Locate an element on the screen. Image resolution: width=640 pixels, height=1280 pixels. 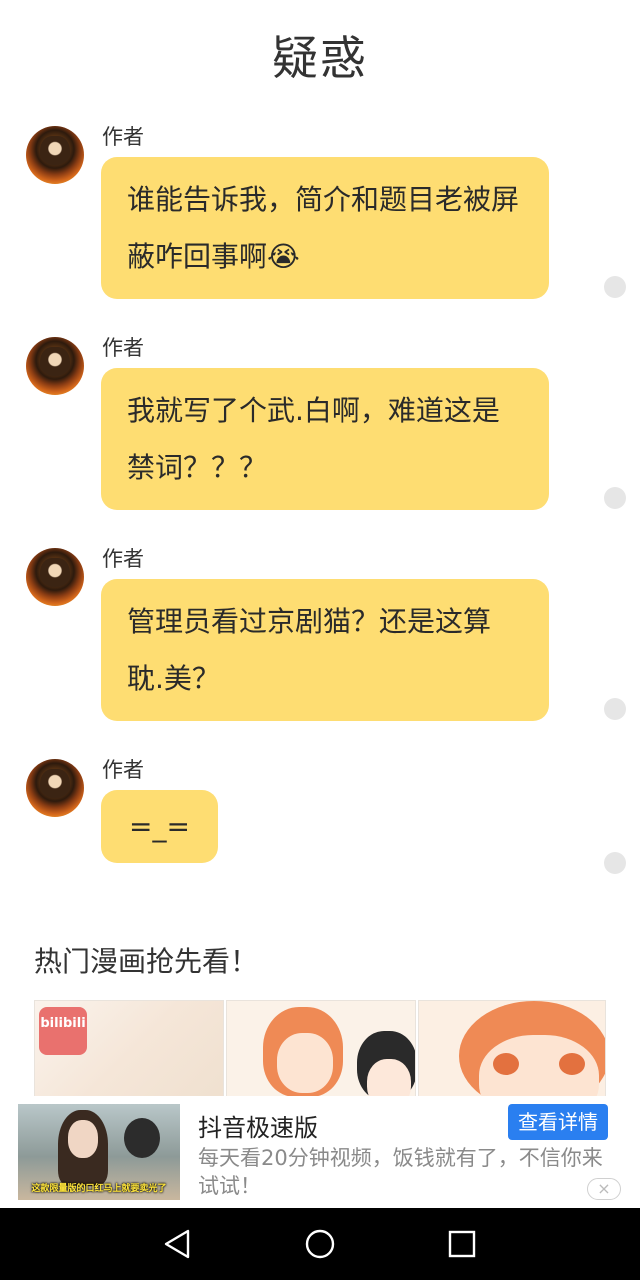
ad-thumbnail: 这款限量版的口红马上就要卖光了 is located at coordinates (99, 1152).